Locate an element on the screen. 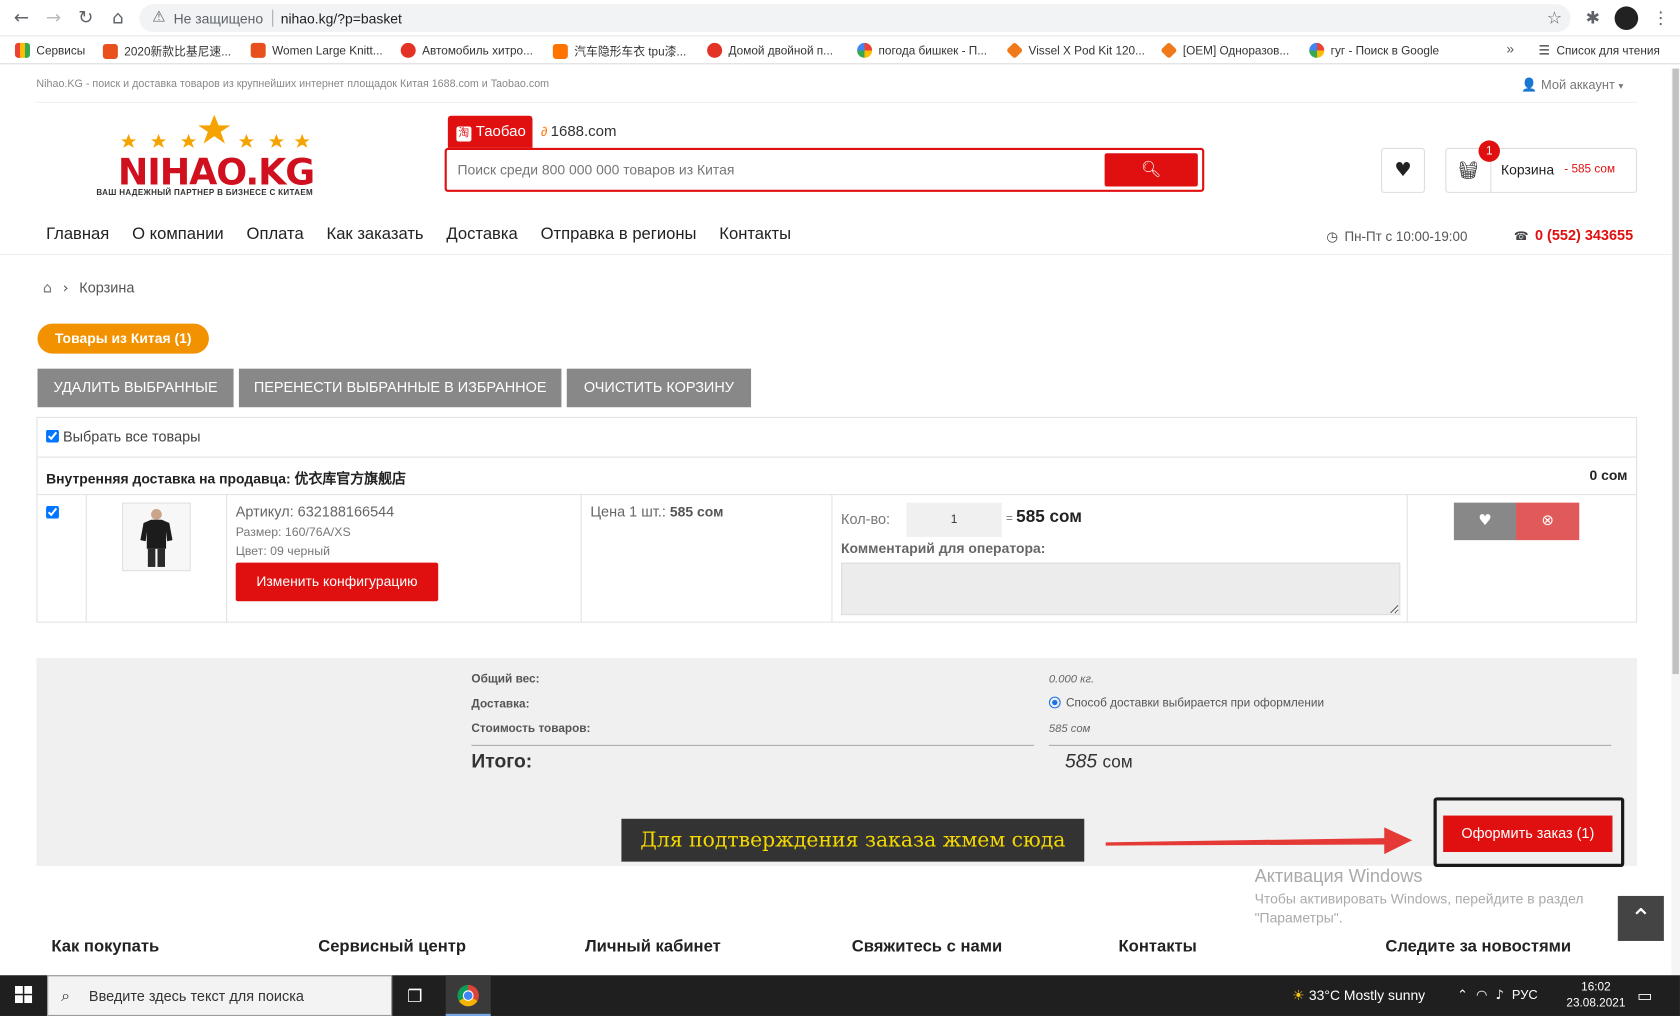  bookmarks-more-icon: » is located at coordinates (1510, 49).